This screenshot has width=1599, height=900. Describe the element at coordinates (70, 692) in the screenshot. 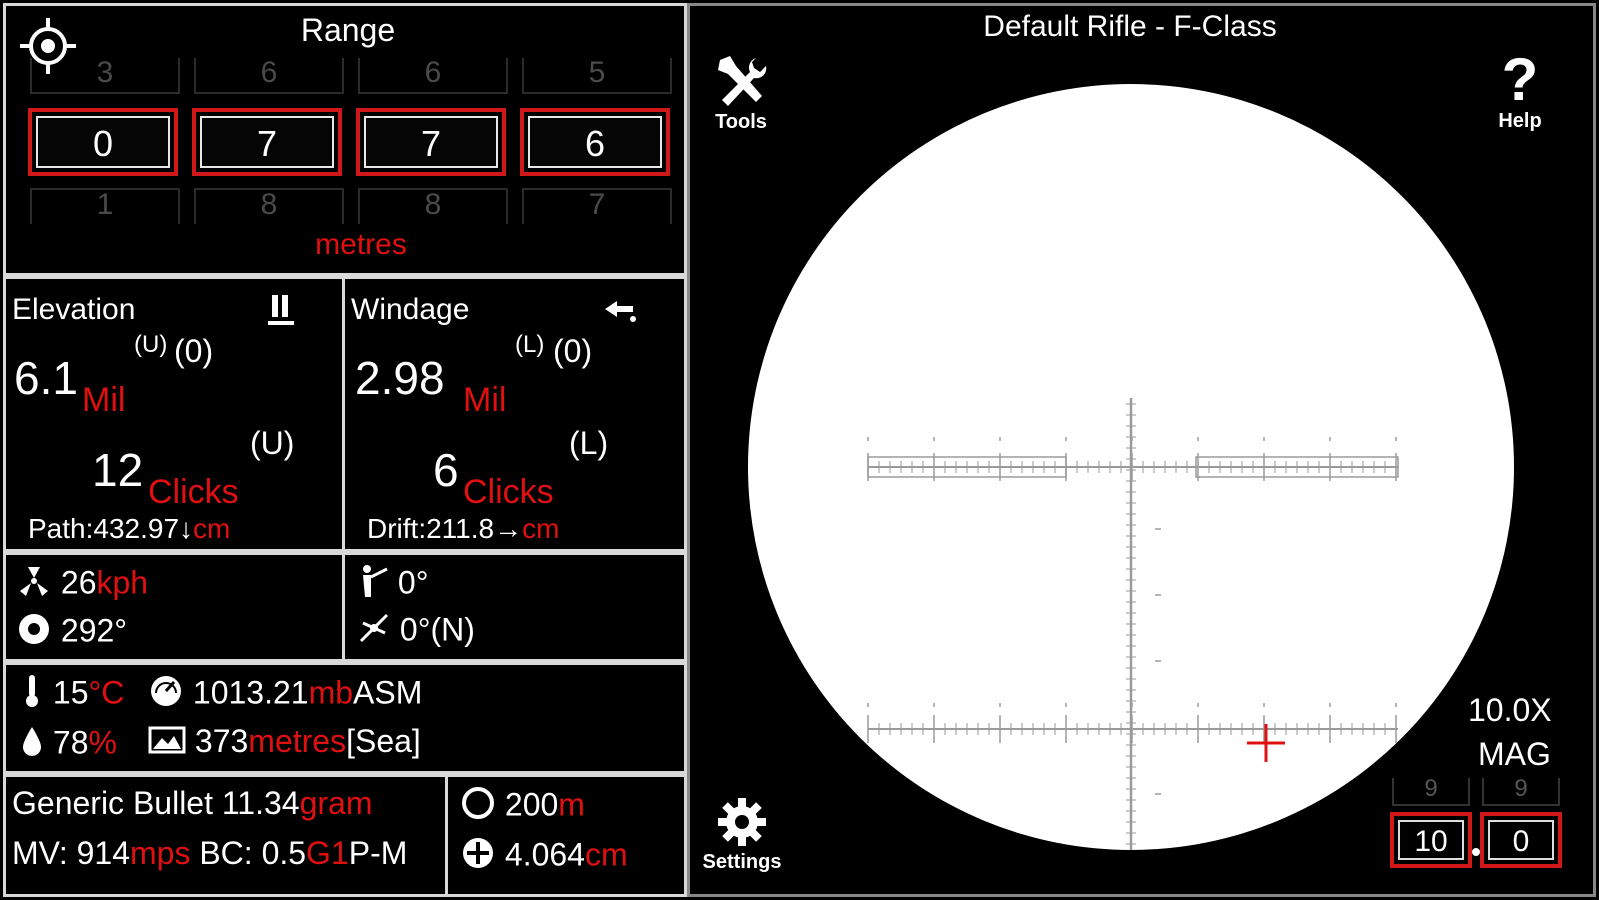

I see `temperature-value: 15` at that location.